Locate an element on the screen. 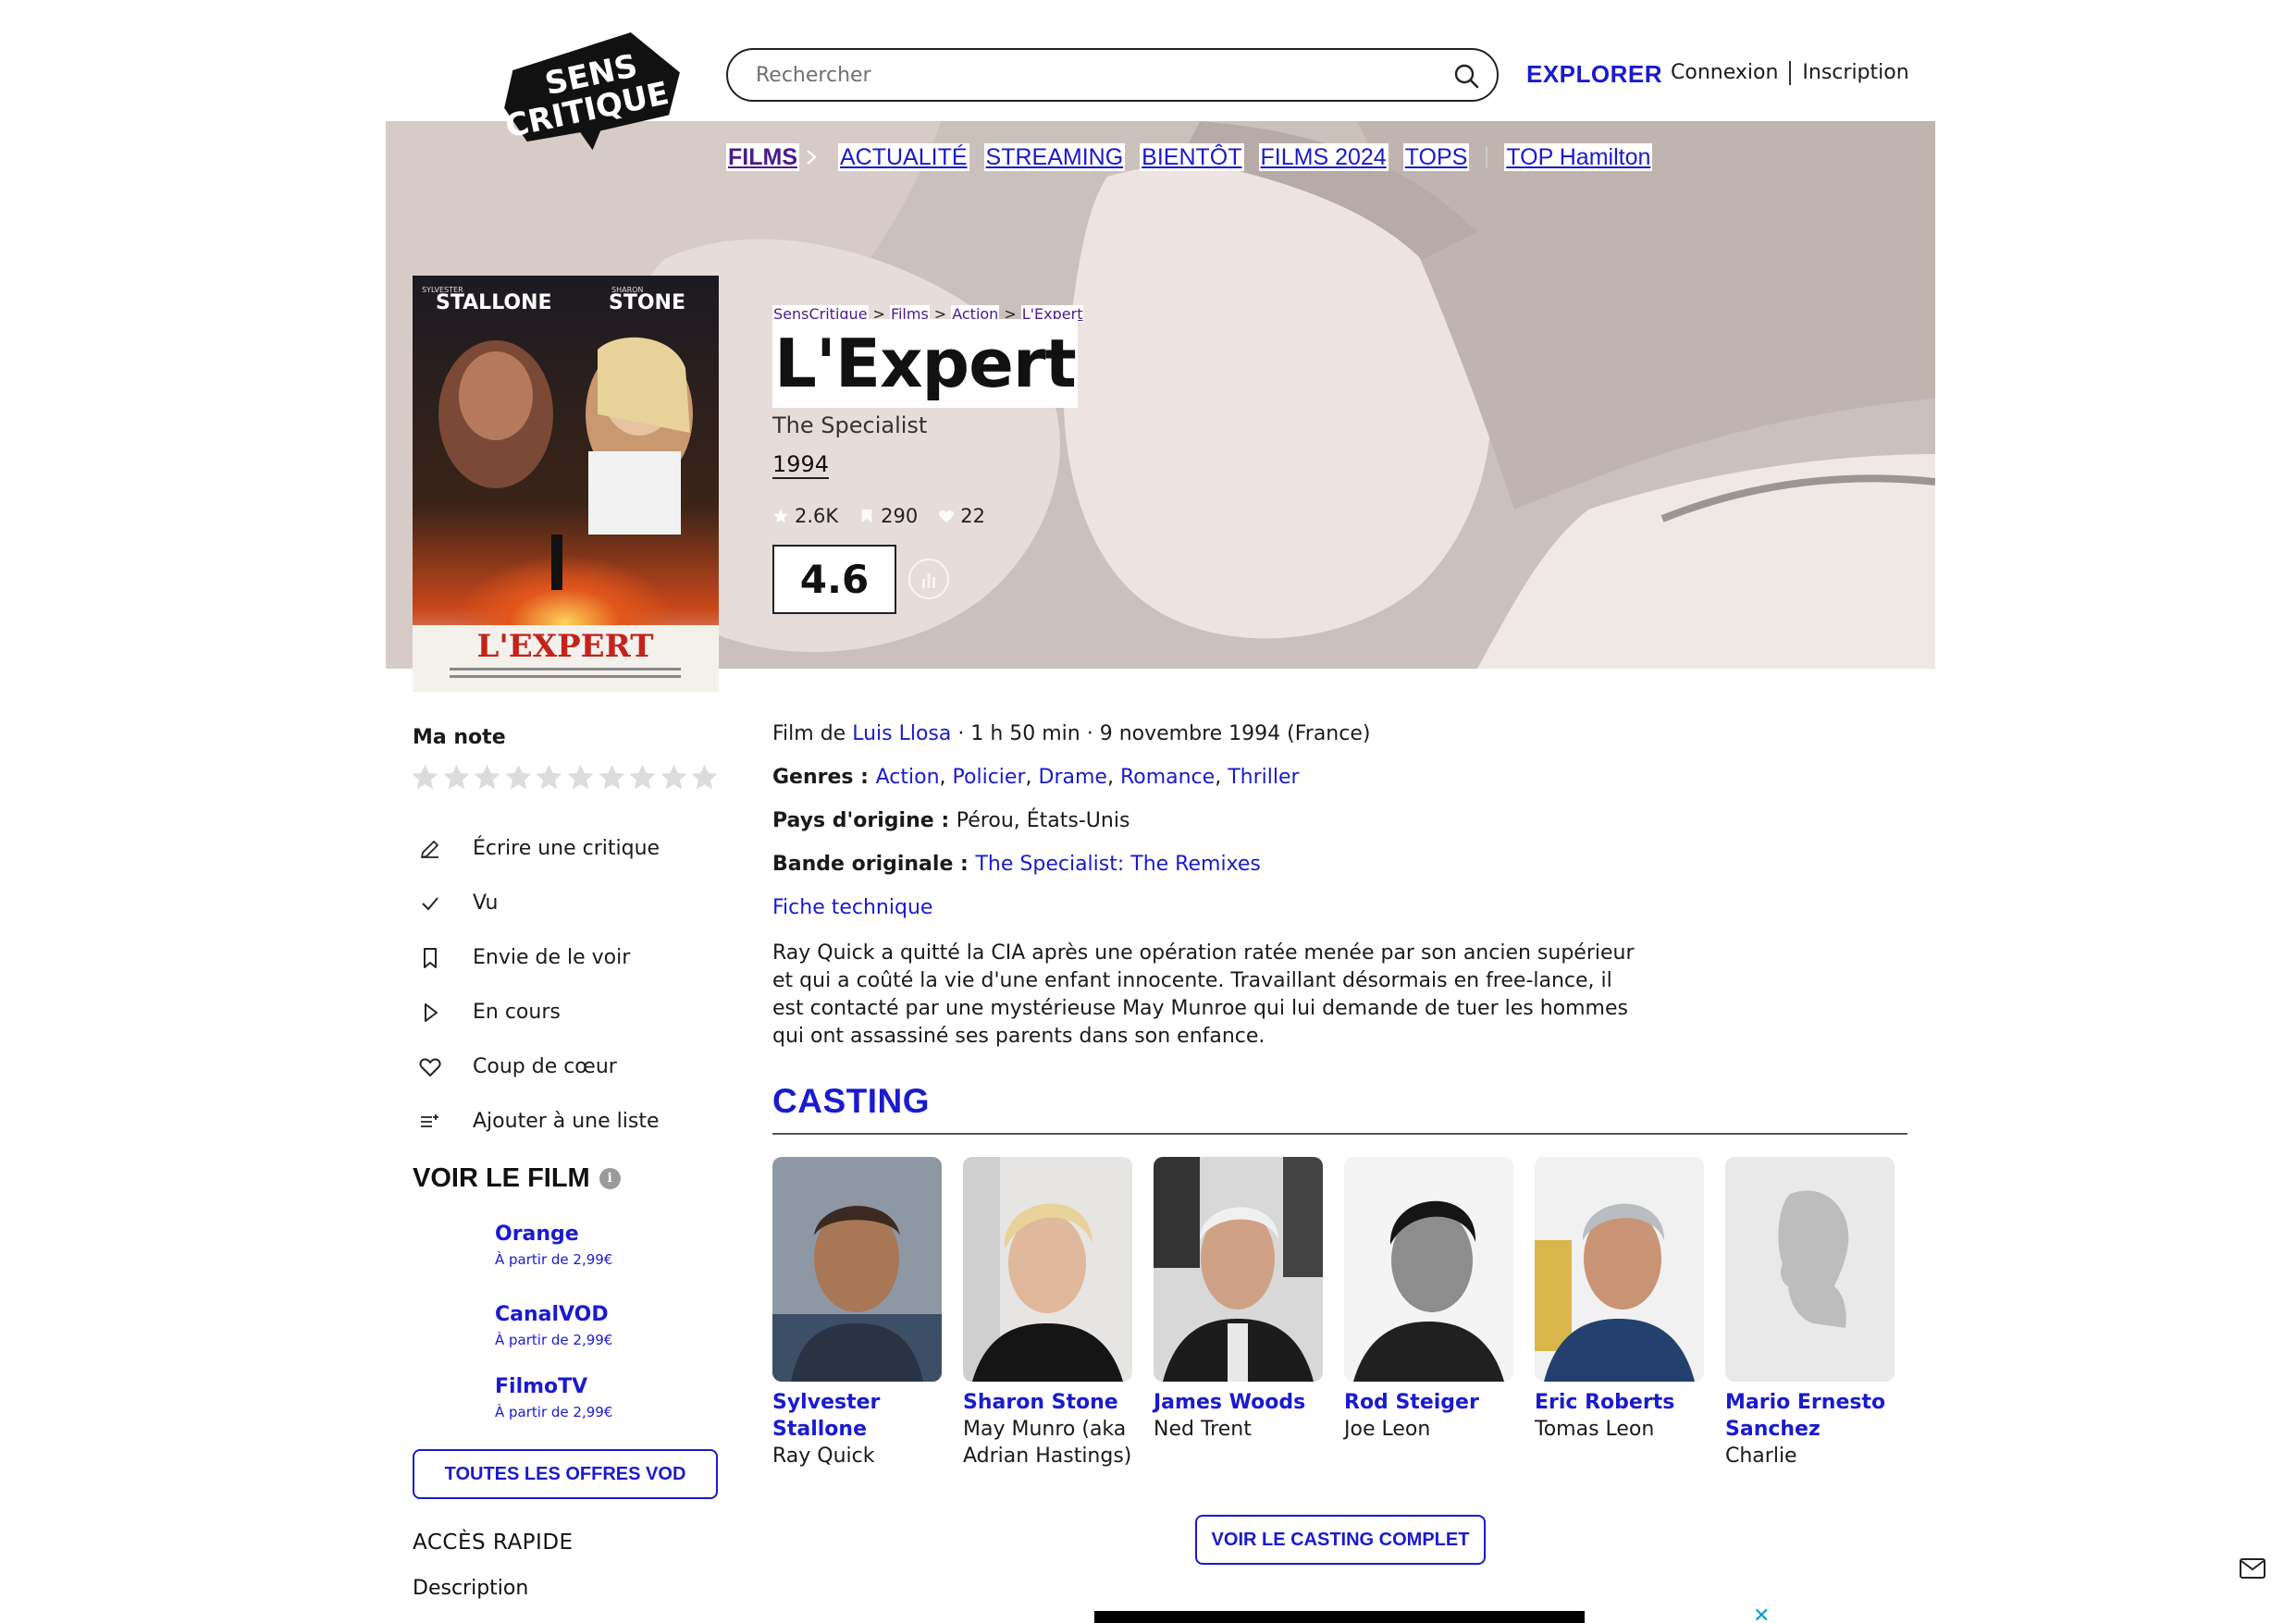  in-progress-action: En cours is located at coordinates (539, 1012).